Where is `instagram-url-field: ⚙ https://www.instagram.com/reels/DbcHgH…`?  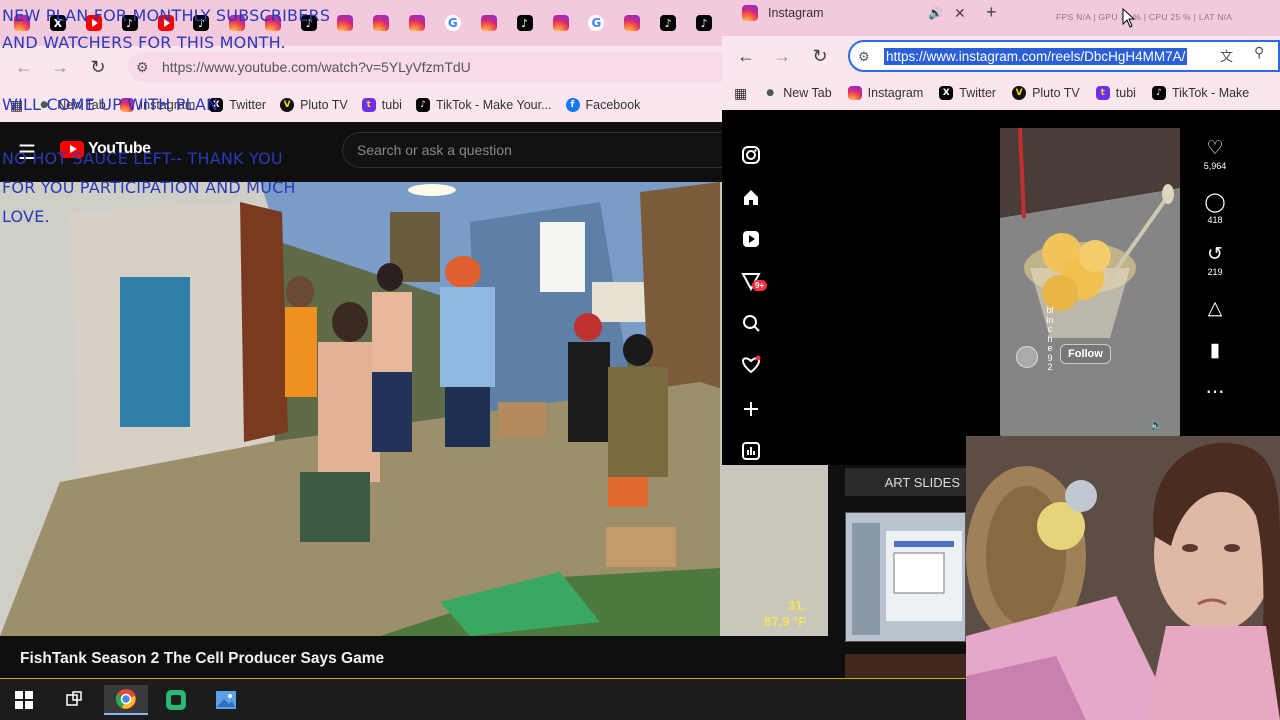 instagram-url-field: ⚙ https://www.instagram.com/reels/DbcHgH… is located at coordinates (1064, 56).